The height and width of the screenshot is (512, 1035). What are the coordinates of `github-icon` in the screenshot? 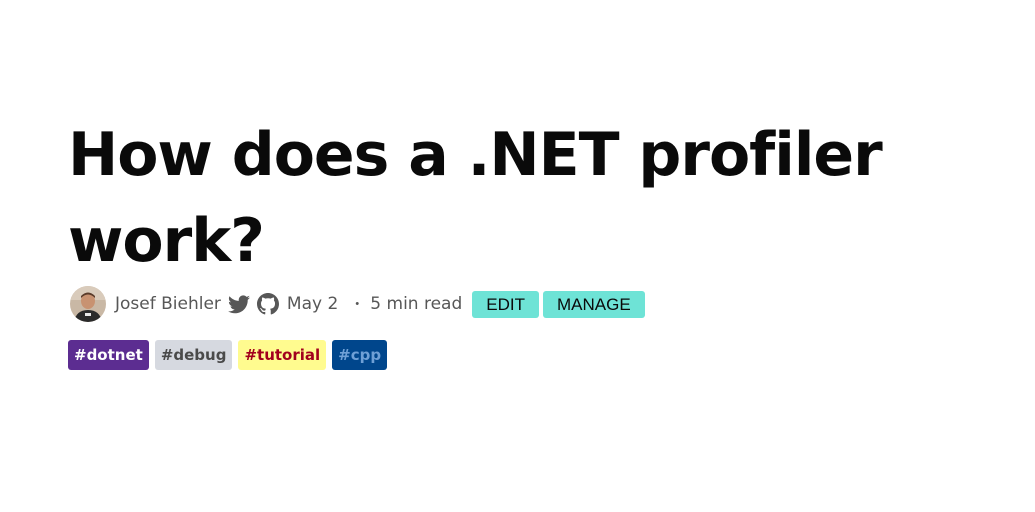 It's located at (268, 304).